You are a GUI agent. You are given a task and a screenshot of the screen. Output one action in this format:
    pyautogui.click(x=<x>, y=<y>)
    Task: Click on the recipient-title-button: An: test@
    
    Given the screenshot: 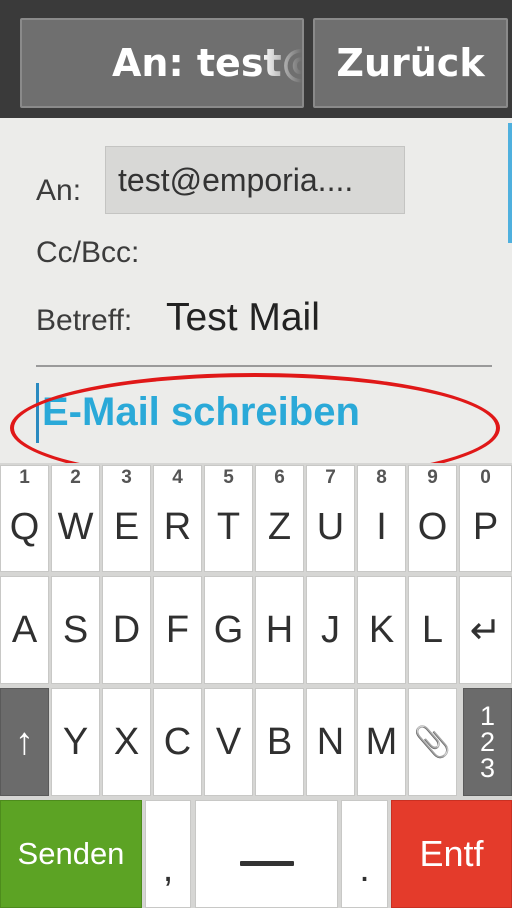 What is the action you would take?
    pyautogui.click(x=162, y=63)
    